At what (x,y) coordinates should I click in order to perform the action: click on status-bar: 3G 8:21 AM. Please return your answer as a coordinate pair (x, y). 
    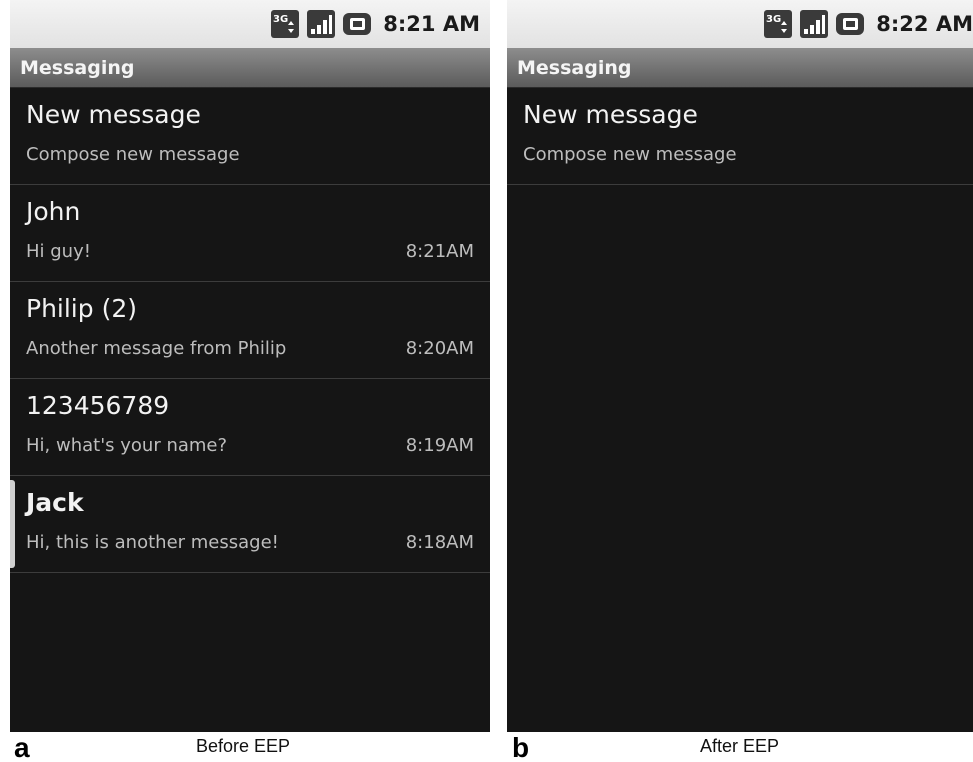
    Looking at the image, I should click on (250, 24).